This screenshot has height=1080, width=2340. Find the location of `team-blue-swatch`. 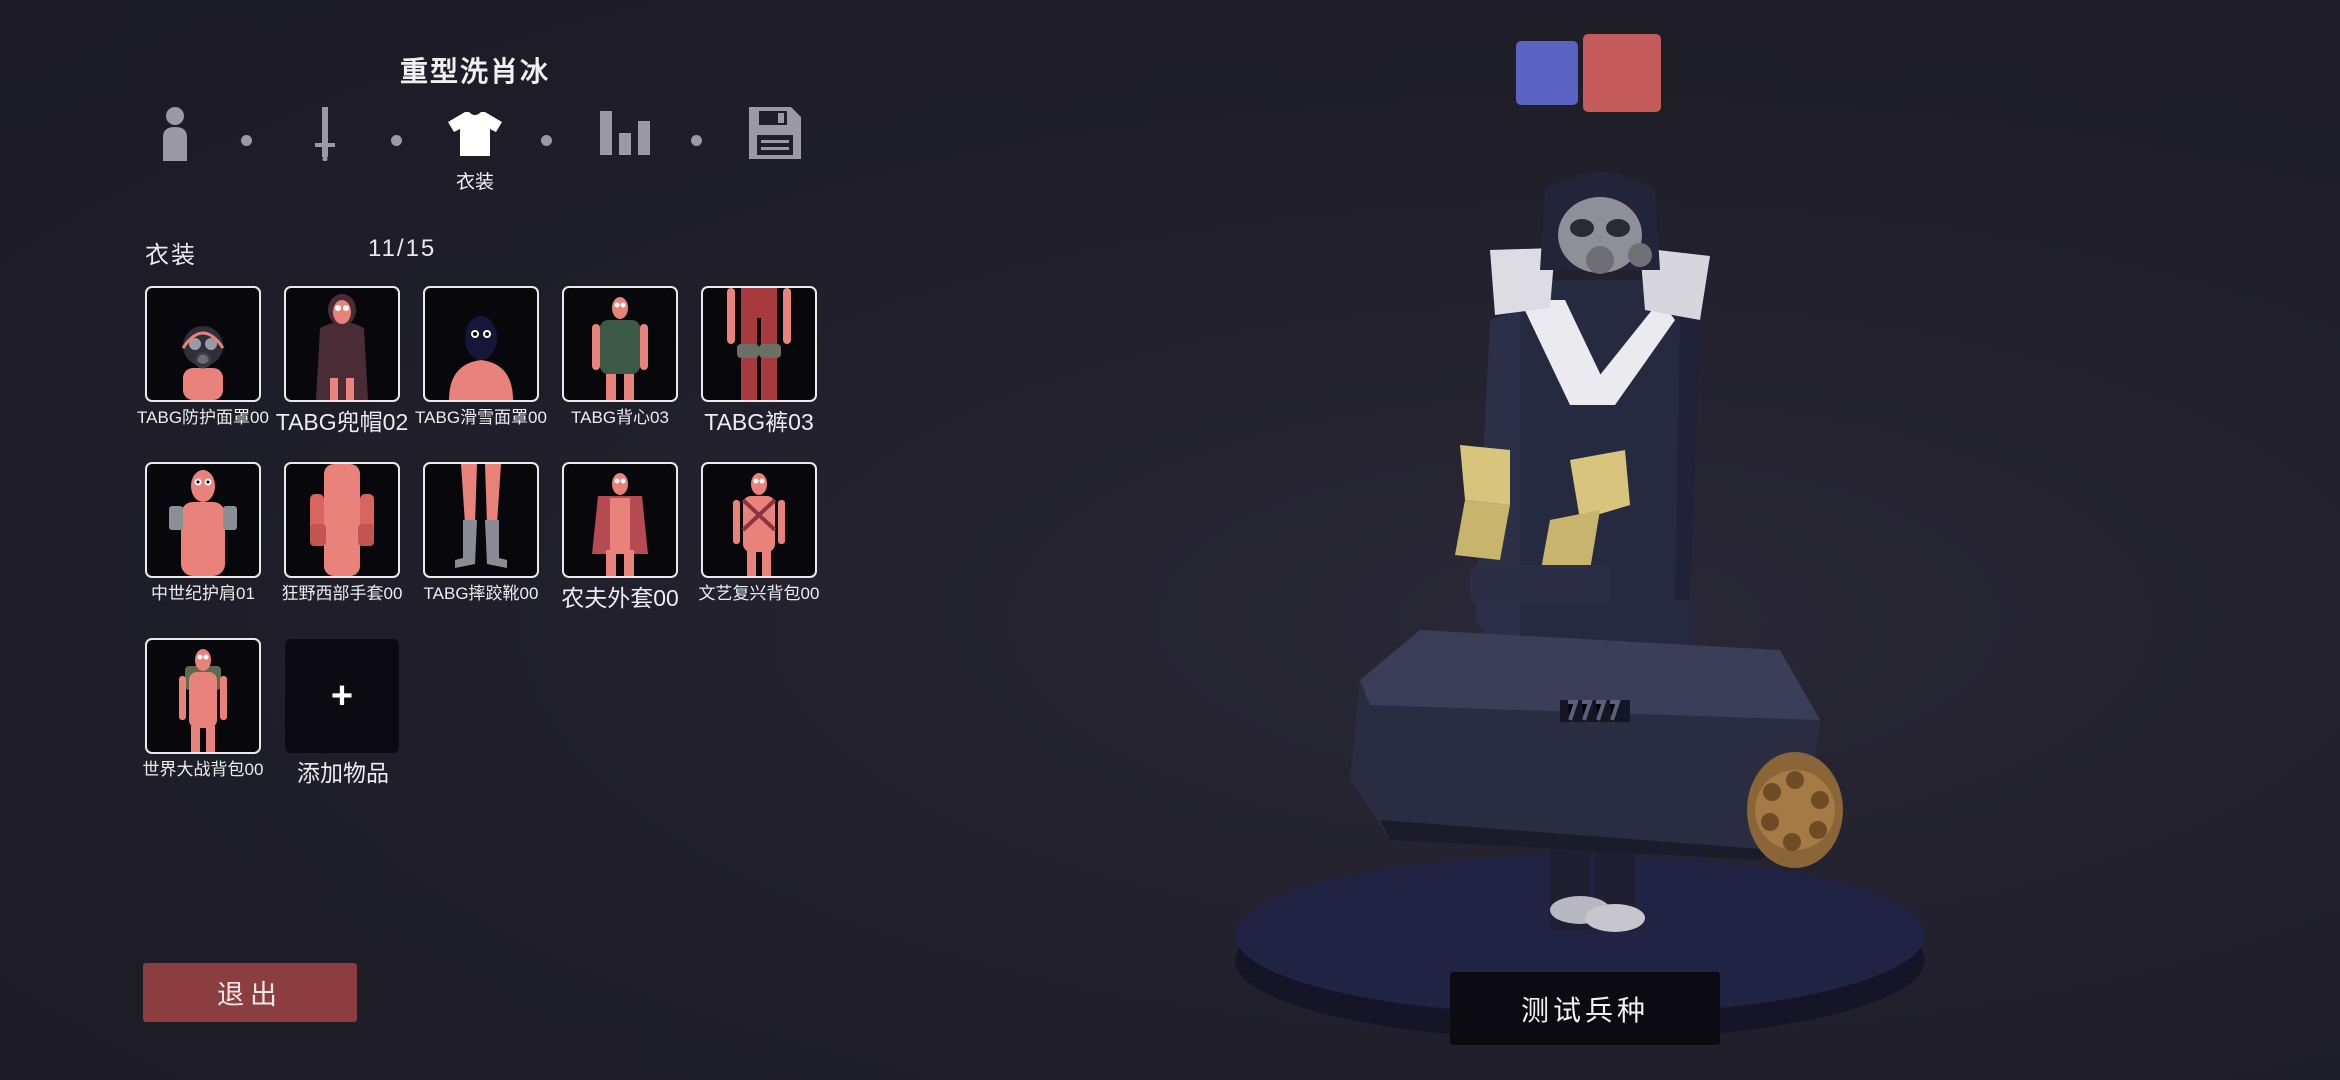

team-blue-swatch is located at coordinates (1547, 73).